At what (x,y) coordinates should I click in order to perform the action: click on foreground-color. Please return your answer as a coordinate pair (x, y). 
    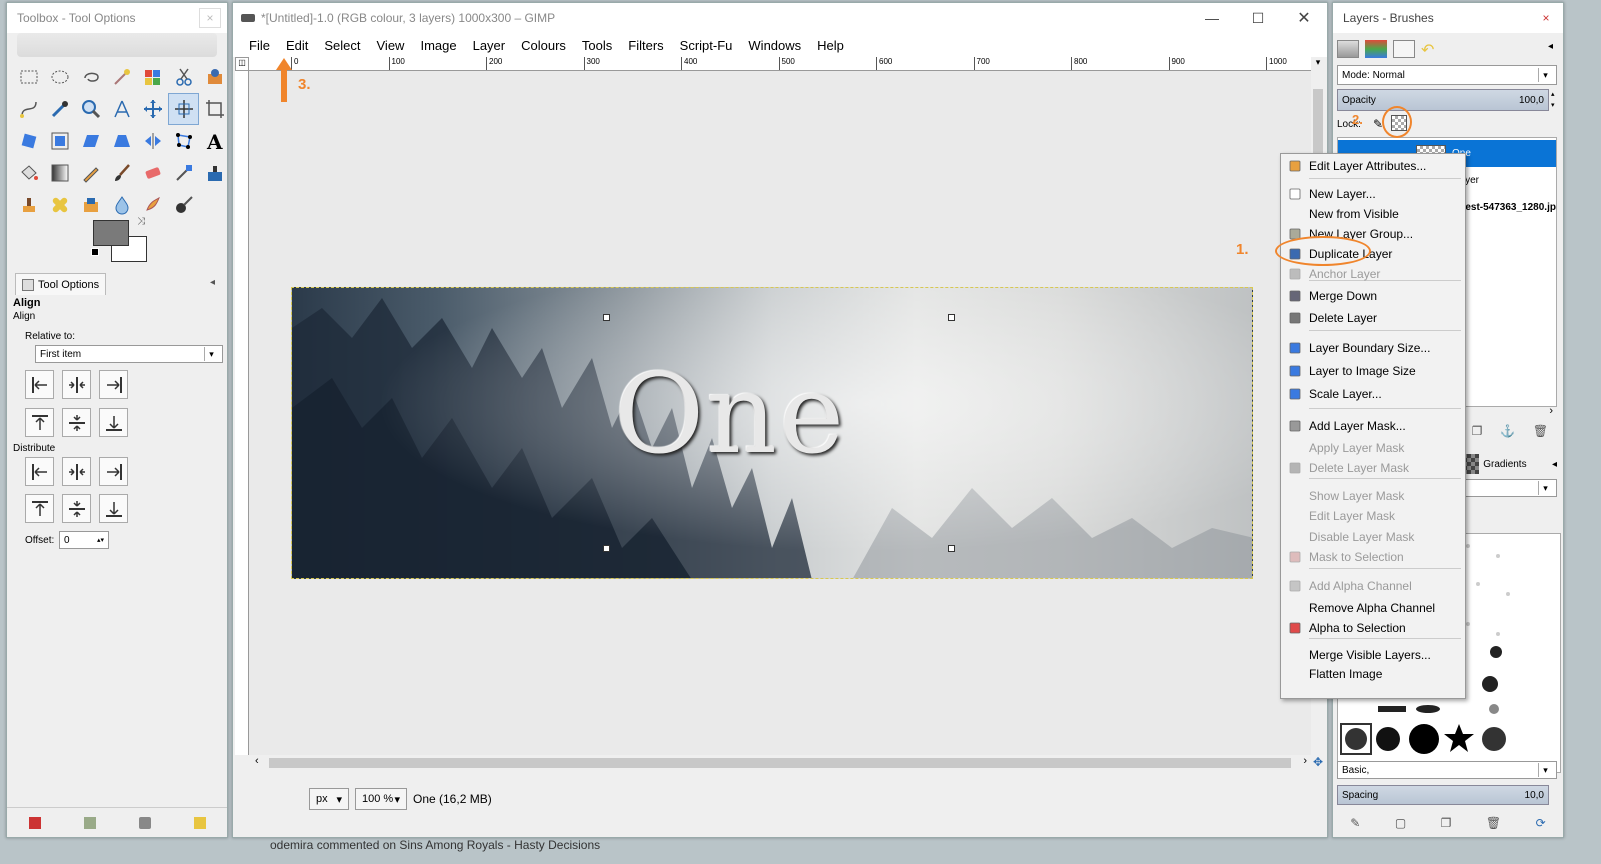
    Looking at the image, I should click on (111, 233).